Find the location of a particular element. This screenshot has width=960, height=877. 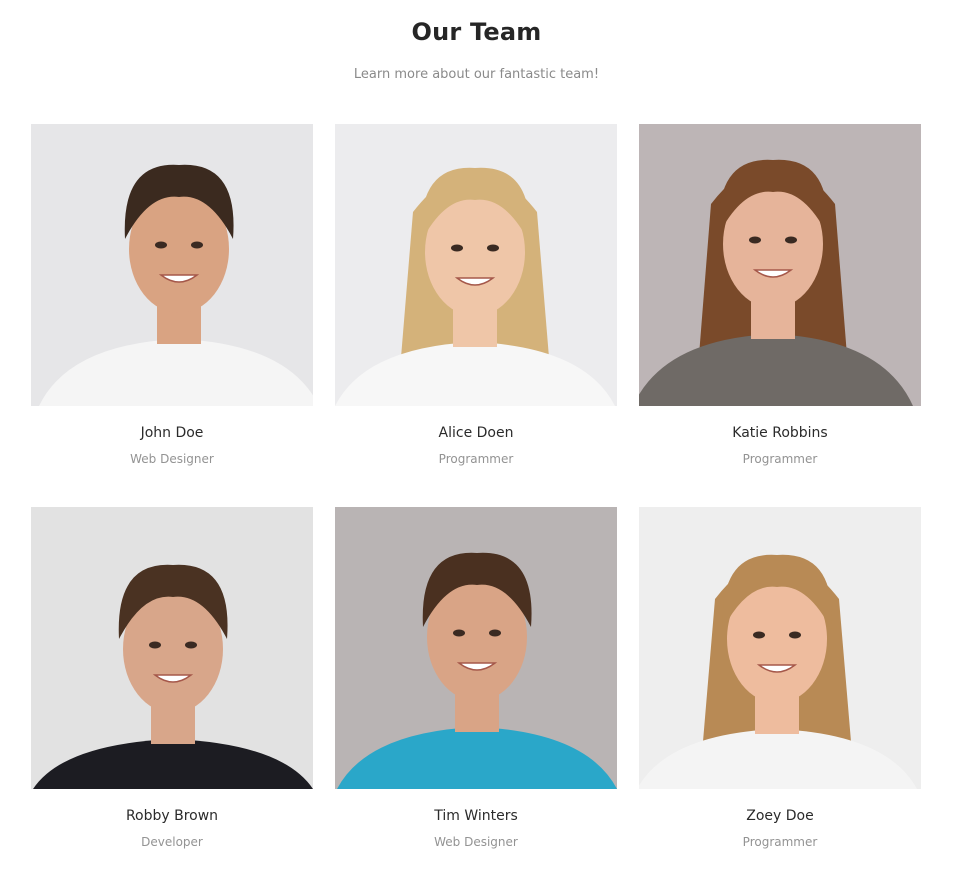

member-name: Robby Brown is located at coordinates (172, 816).